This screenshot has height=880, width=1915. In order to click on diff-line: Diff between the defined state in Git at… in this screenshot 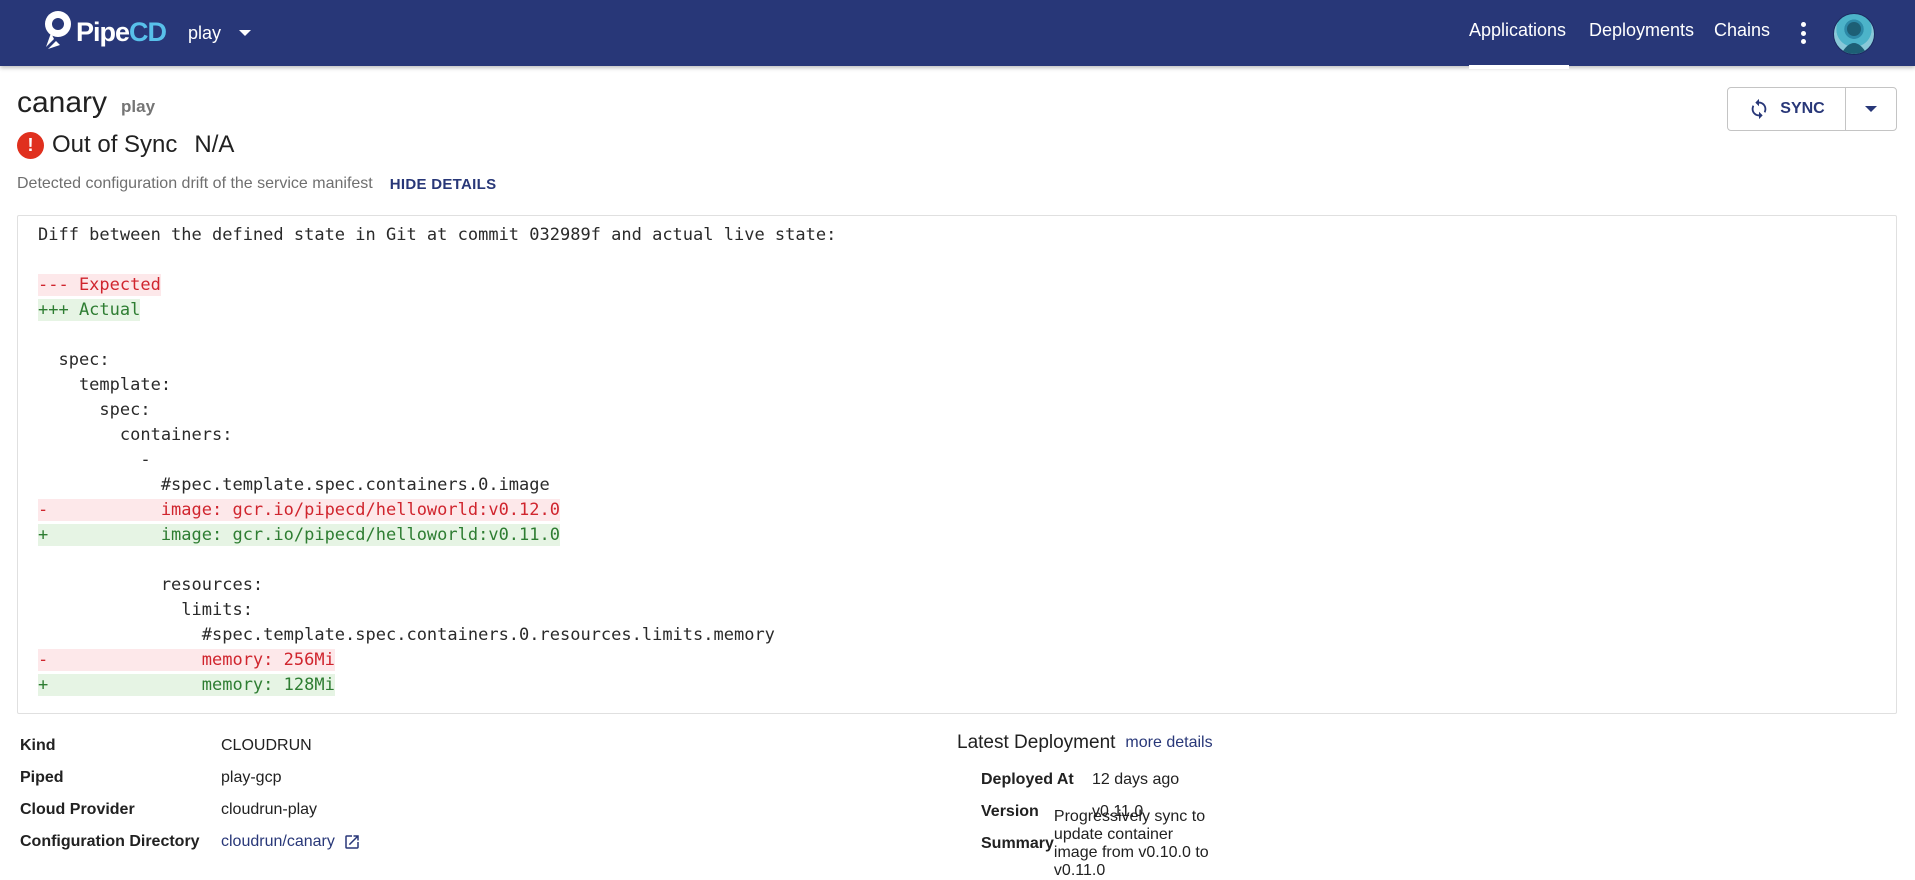, I will do `click(437, 235)`.